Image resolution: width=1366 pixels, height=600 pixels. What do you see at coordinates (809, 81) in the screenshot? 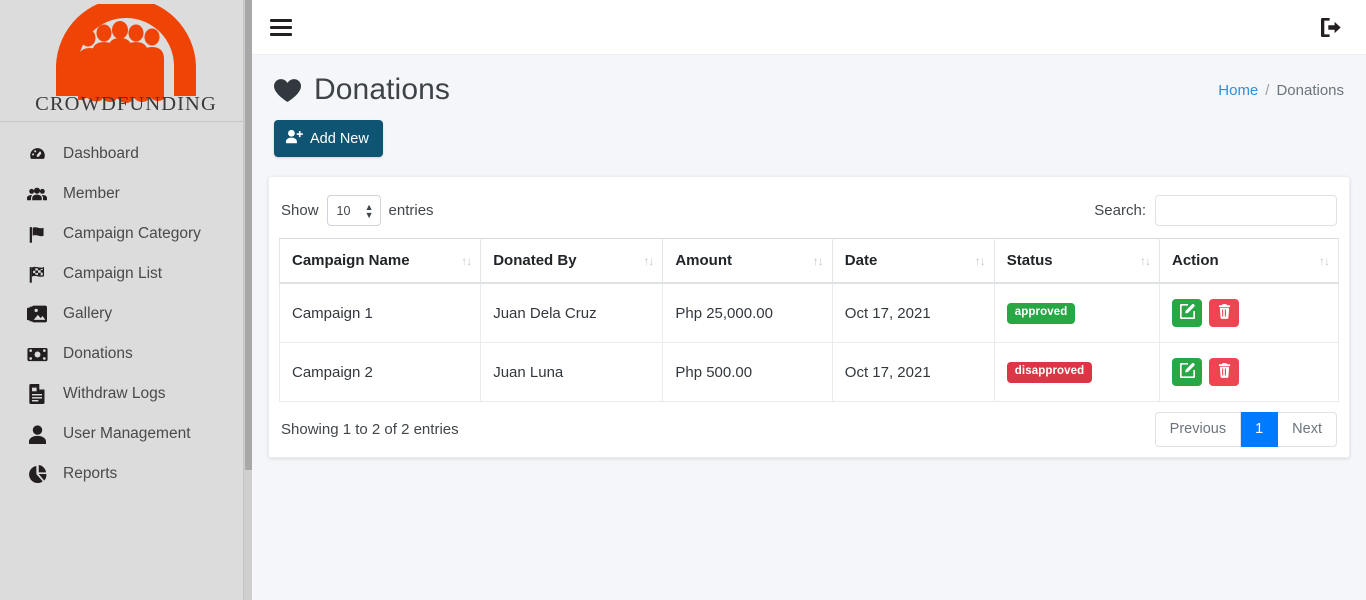
I see `page-header: Donations Home / Donations` at bounding box center [809, 81].